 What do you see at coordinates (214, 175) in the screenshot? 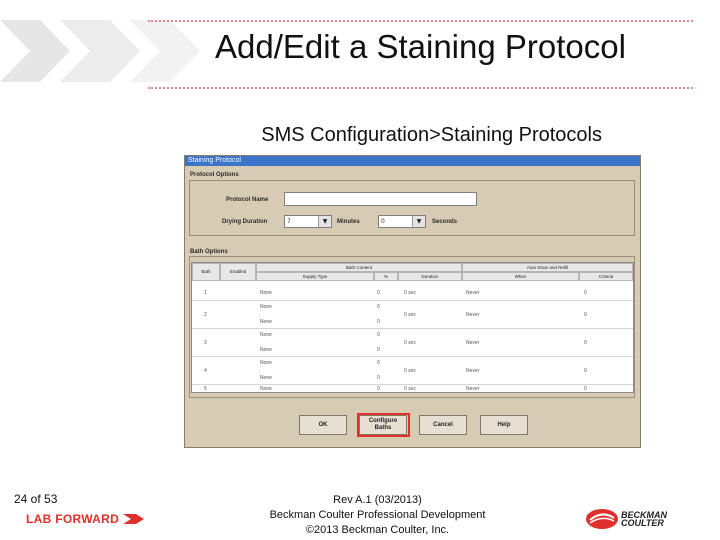
I see `protocol-options-label: Protocol Options` at bounding box center [214, 175].